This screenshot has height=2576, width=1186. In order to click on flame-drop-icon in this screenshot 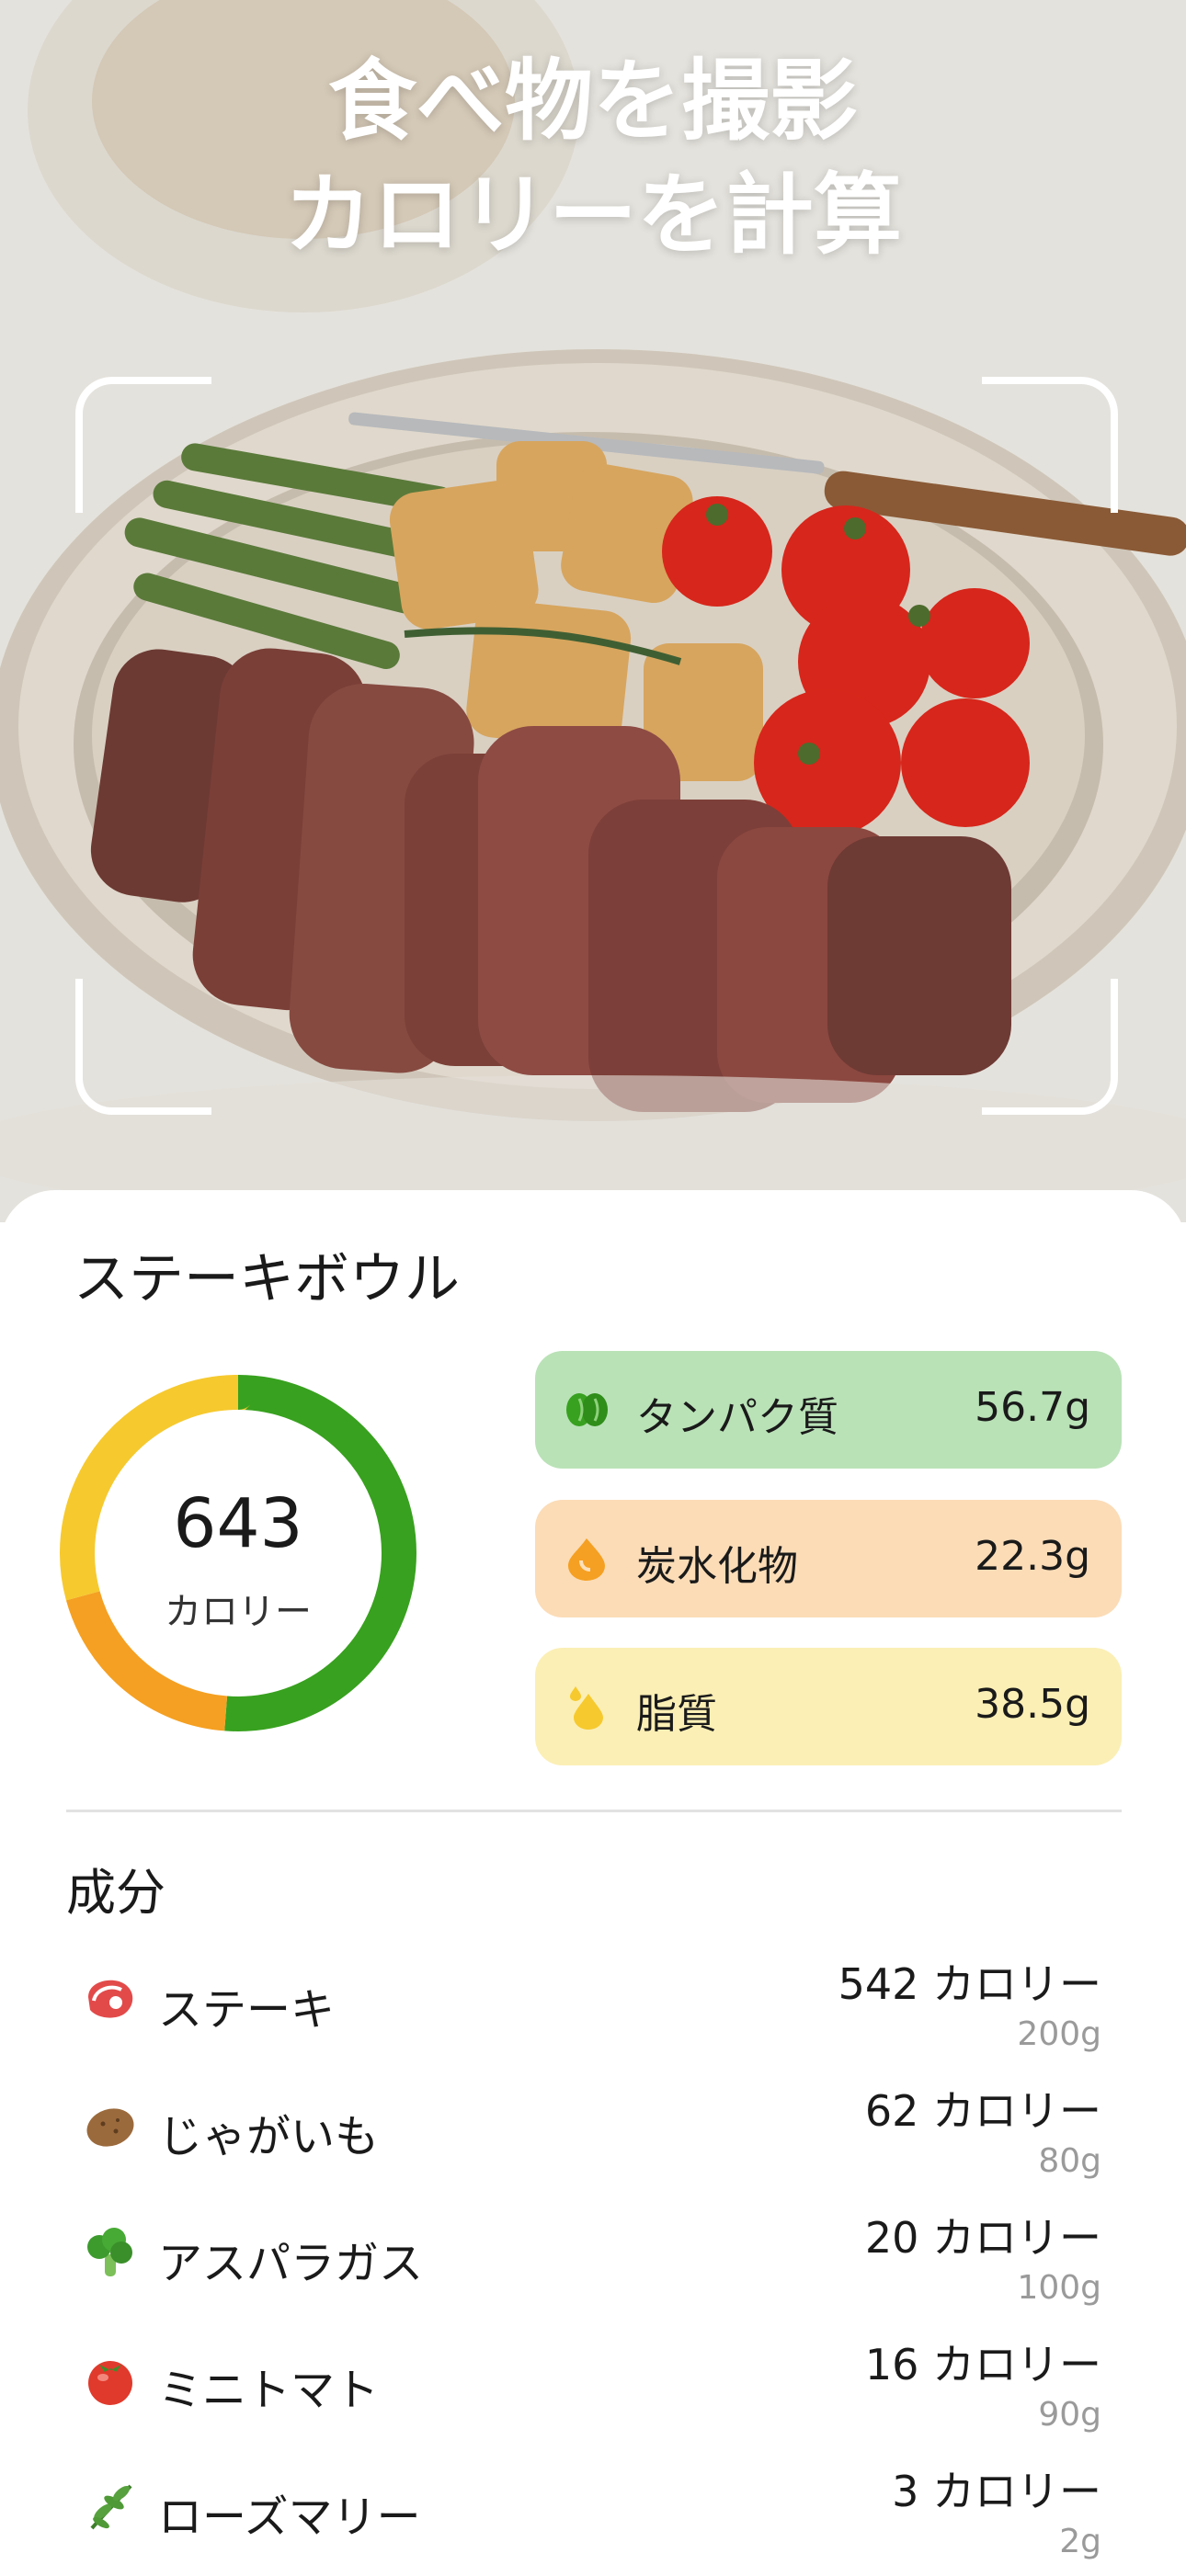, I will do `click(586, 1559)`.